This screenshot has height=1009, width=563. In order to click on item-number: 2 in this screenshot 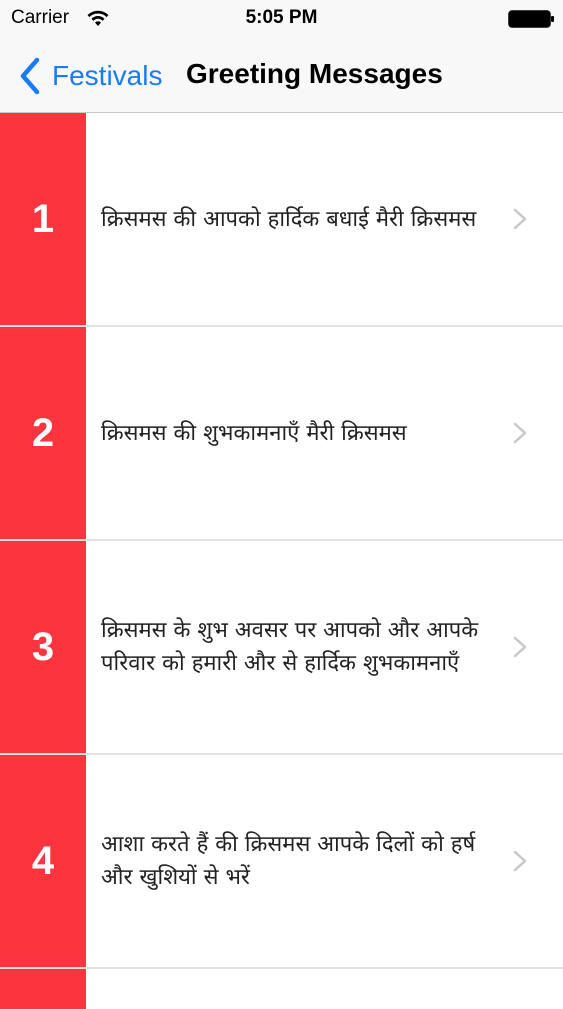, I will do `click(43, 432)`.